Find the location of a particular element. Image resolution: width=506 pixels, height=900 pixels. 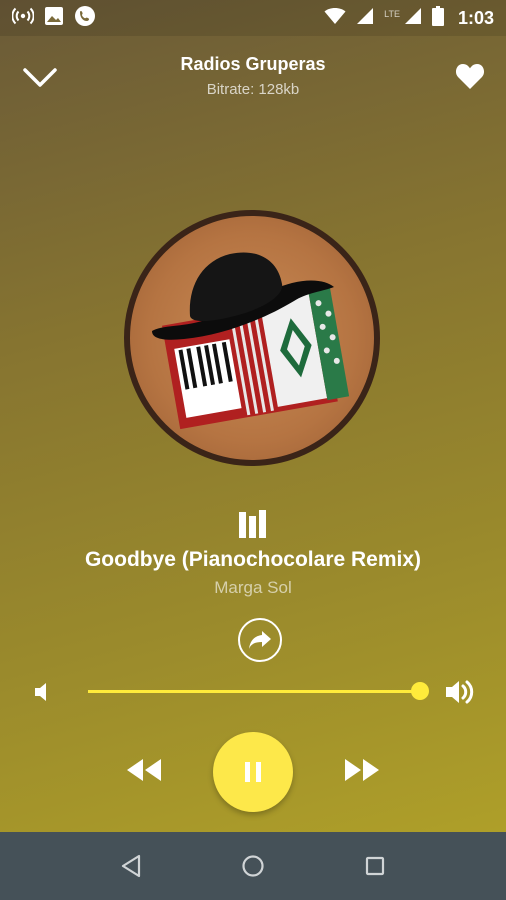

share-button is located at coordinates (260, 640).